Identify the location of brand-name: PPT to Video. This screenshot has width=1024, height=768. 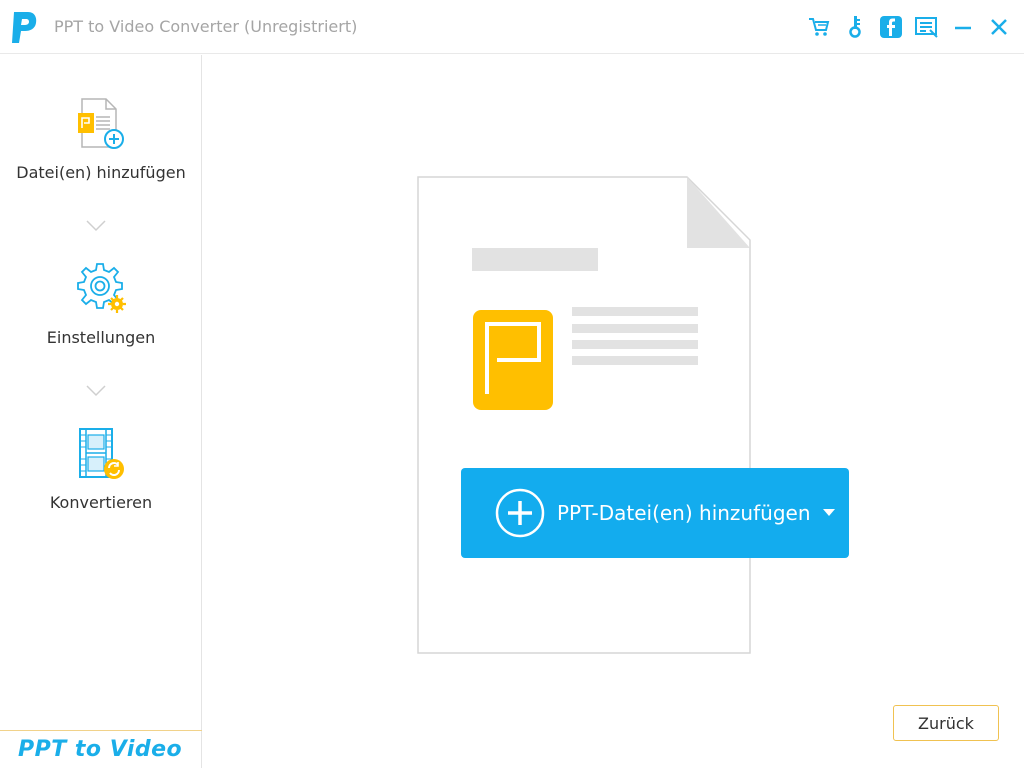
(100, 749).